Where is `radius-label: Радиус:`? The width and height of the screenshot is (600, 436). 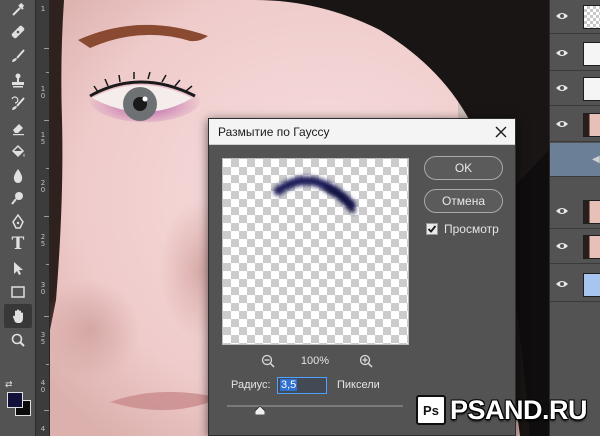
radius-label: Радиус: is located at coordinates (251, 385).